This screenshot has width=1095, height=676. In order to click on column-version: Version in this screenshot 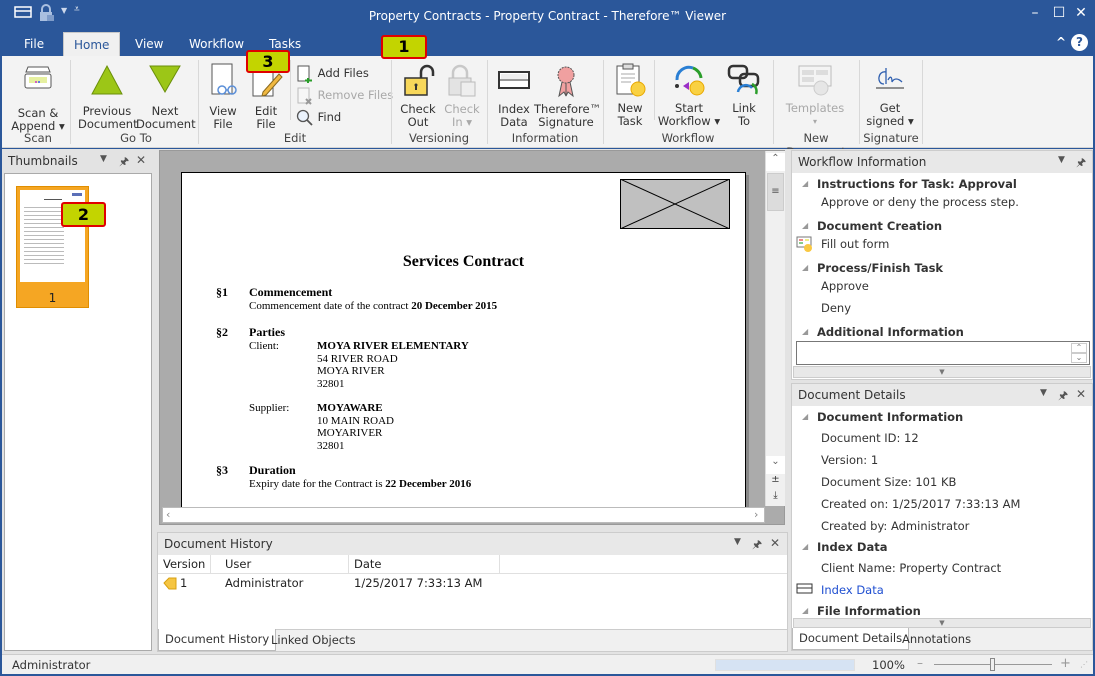, I will do `click(184, 564)`.